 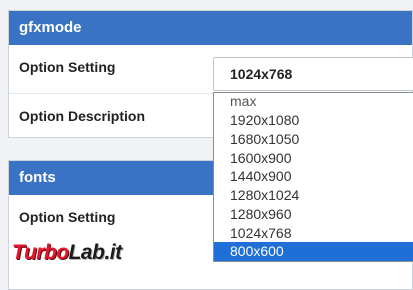 I want to click on turbolab-watermark-logo: TurboLab.it, so click(x=67, y=253).